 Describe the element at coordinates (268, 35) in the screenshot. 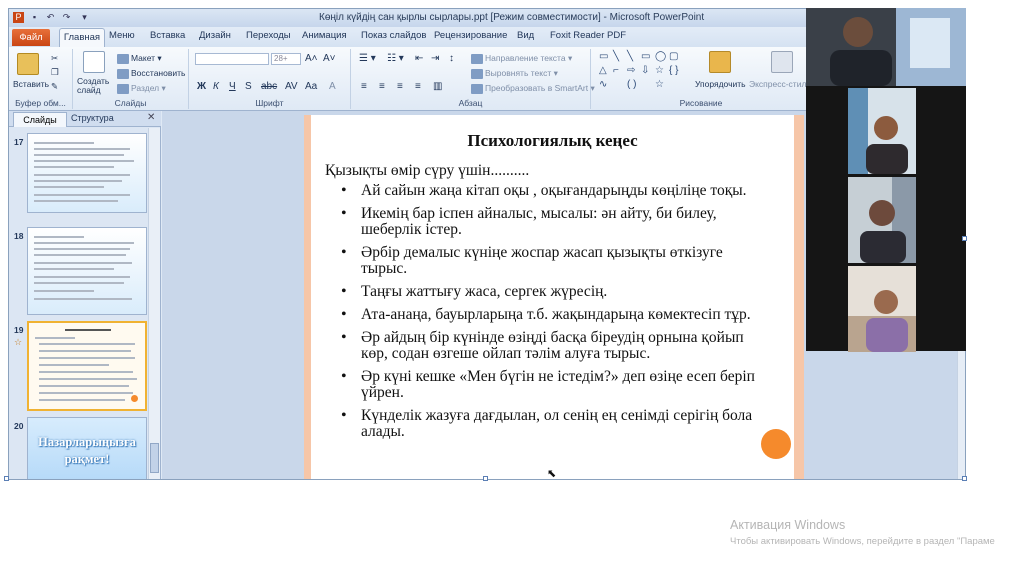

I see `tab-transitions: Переходы` at that location.